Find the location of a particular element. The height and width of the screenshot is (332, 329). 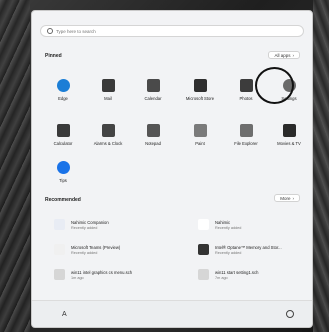

pinned-app: Alarms & Clock is located at coordinates (108, 135).